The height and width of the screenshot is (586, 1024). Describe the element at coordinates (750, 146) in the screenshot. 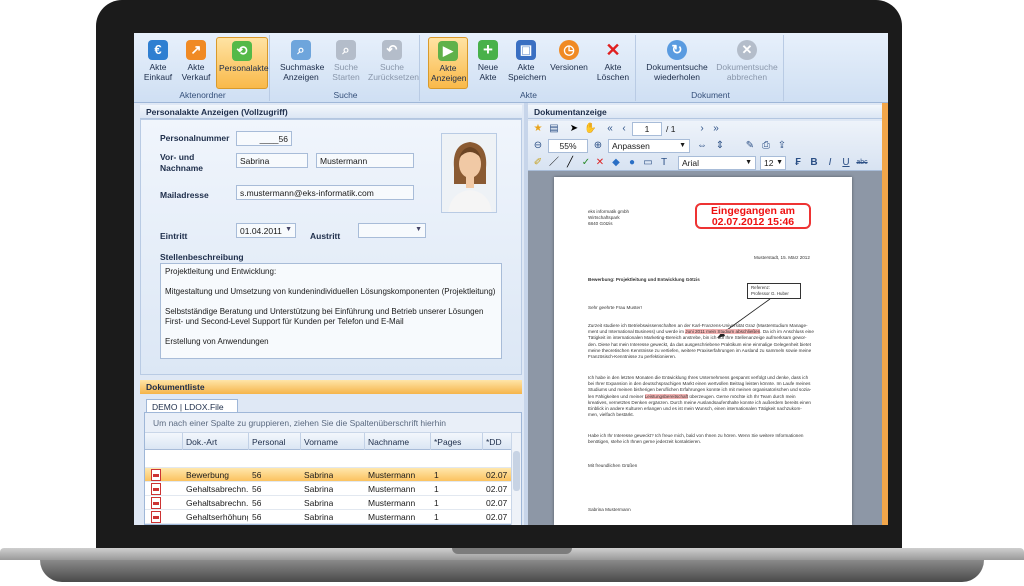

I see `annotation-icon: ✎` at that location.